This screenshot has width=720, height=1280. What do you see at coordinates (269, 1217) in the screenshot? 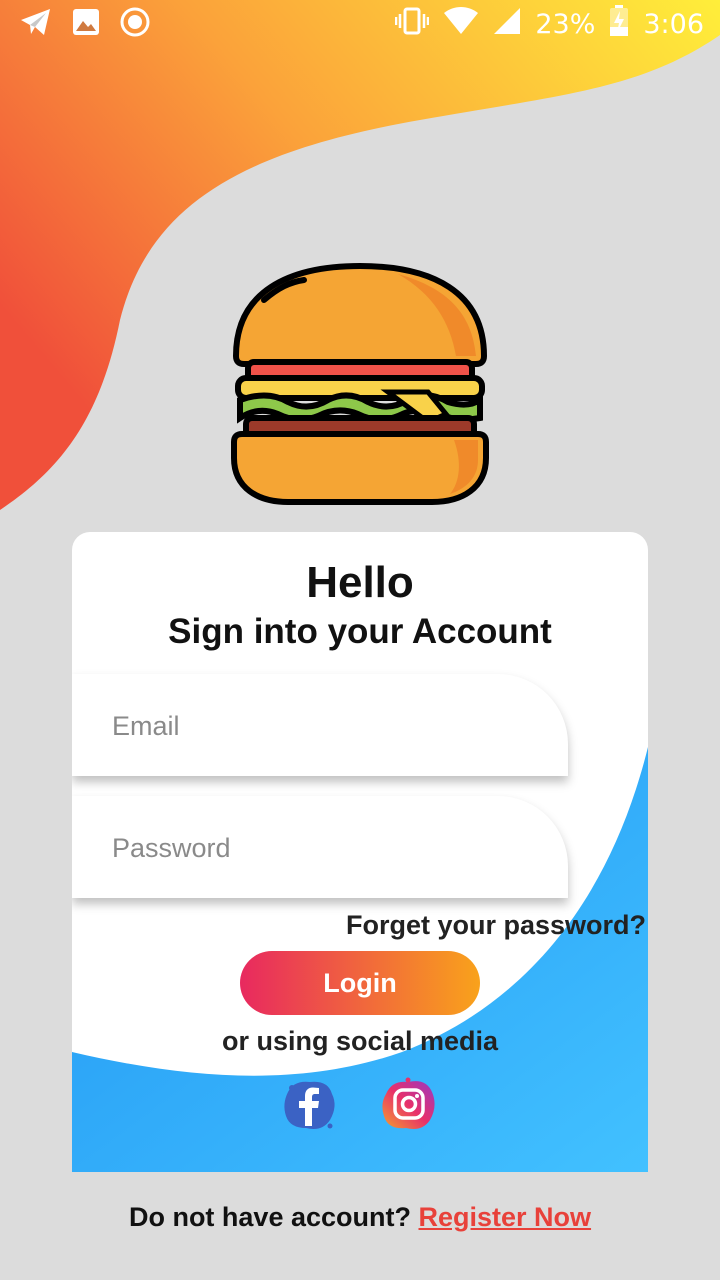
I see `register-question: Do not have account?` at bounding box center [269, 1217].